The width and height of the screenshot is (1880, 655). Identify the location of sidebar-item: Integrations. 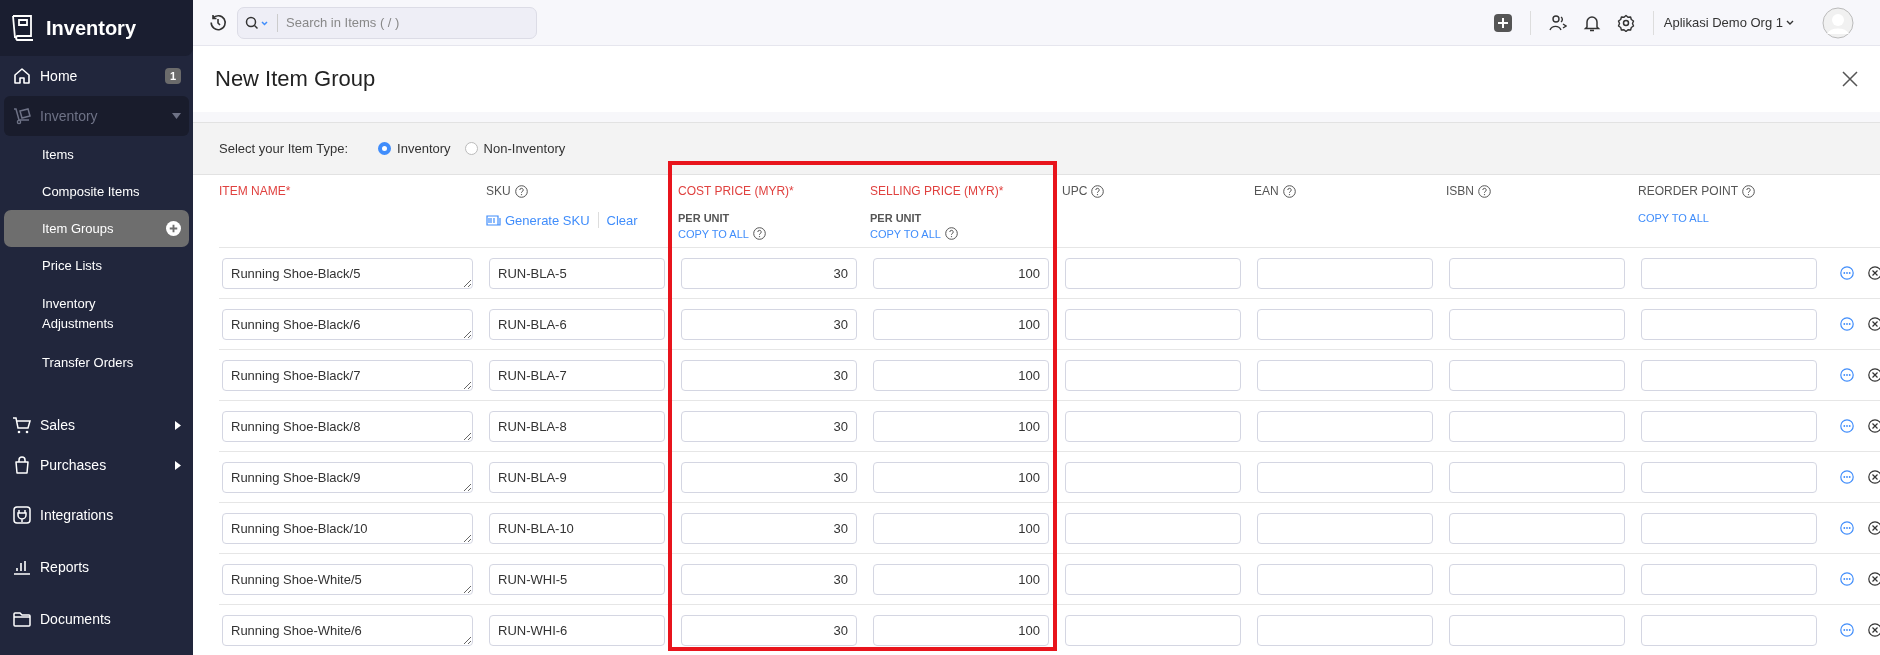
(96, 515).